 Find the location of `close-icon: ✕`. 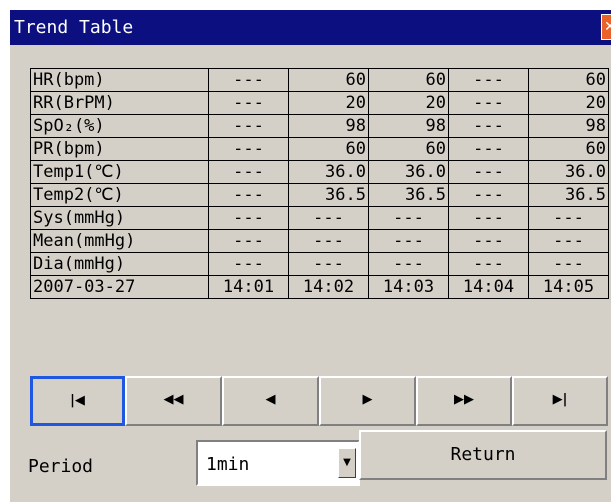

close-icon: ✕ is located at coordinates (606, 27).